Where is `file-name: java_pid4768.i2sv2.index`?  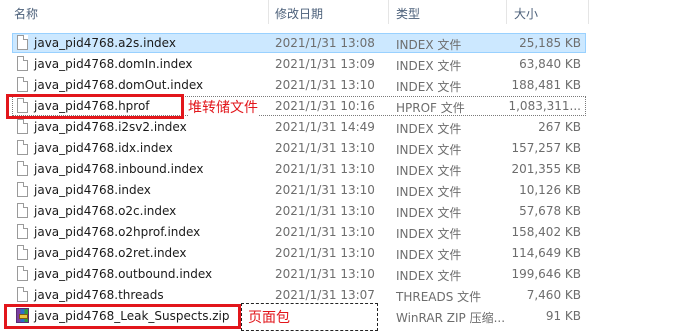 file-name: java_pid4768.i2sv2.index is located at coordinates (110, 127).